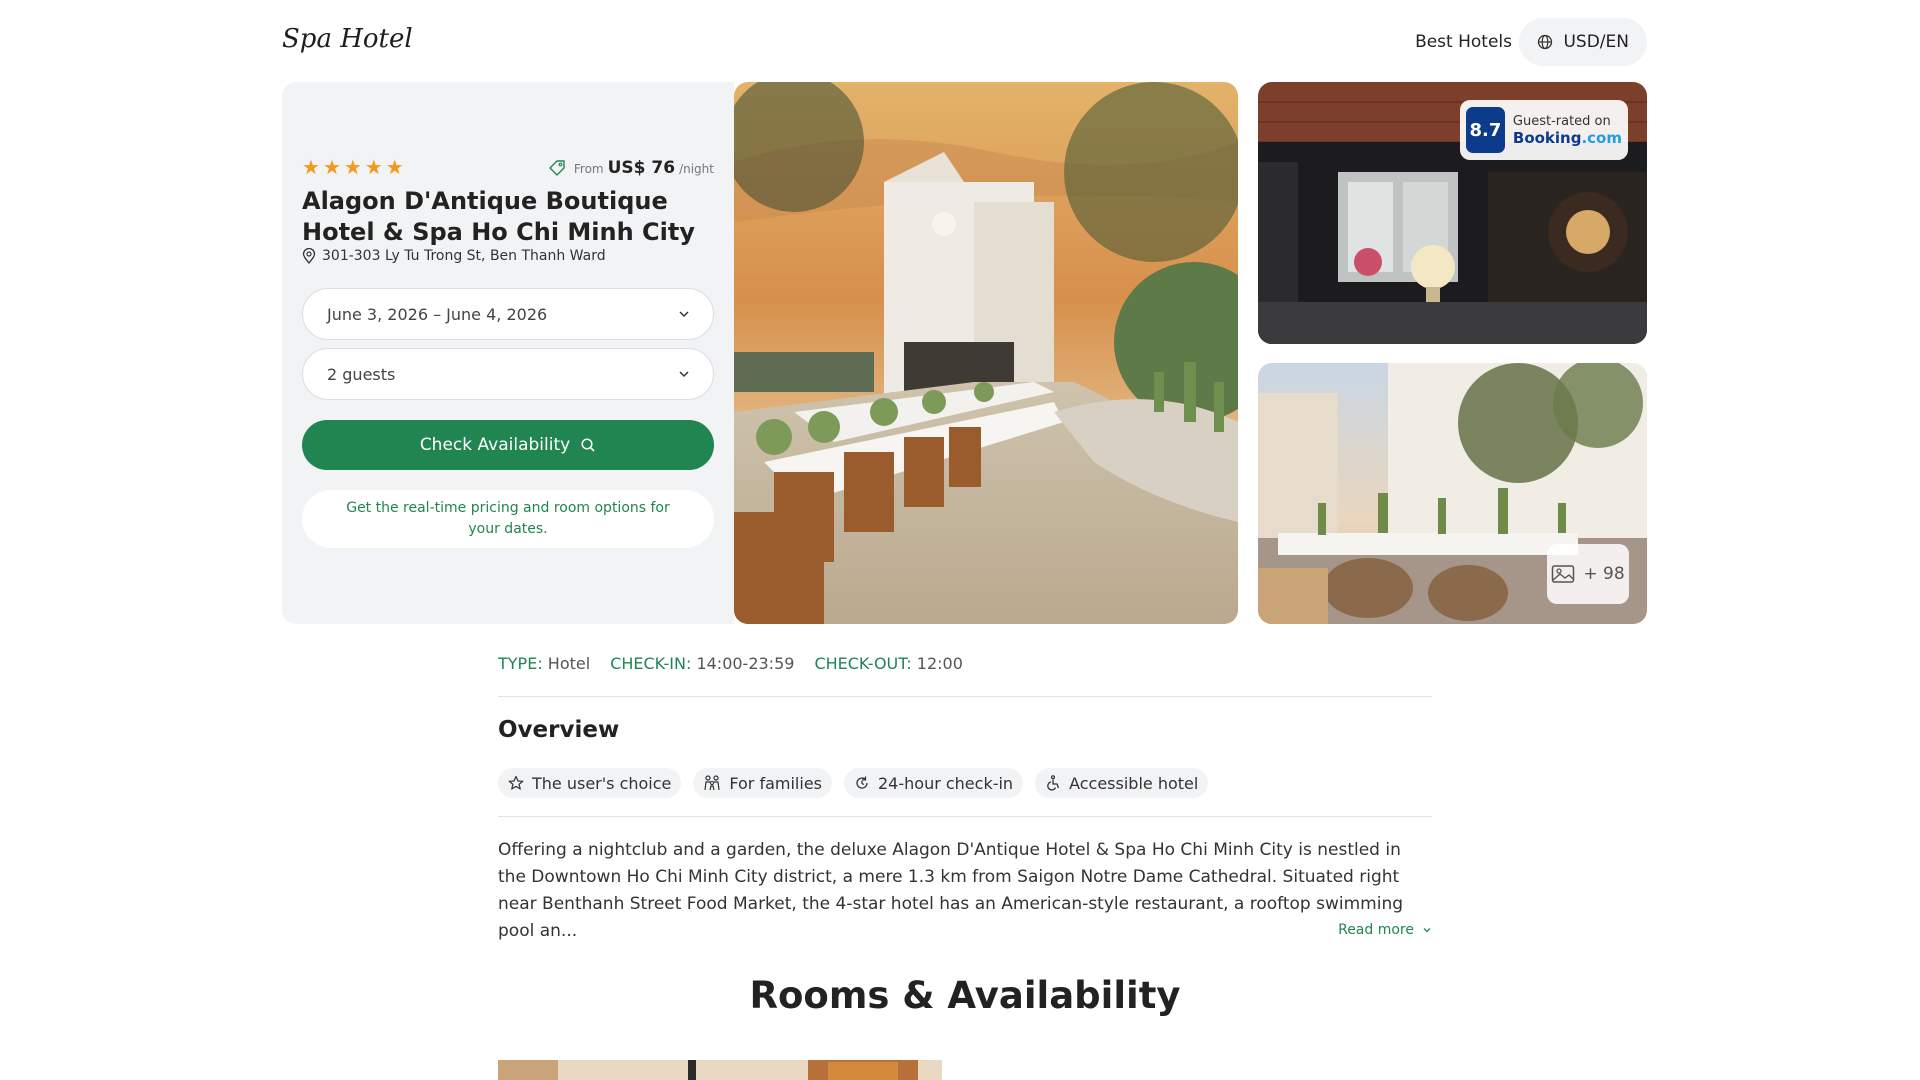 The height and width of the screenshot is (1080, 1920). I want to click on gallery-main-photo, so click(986, 353).